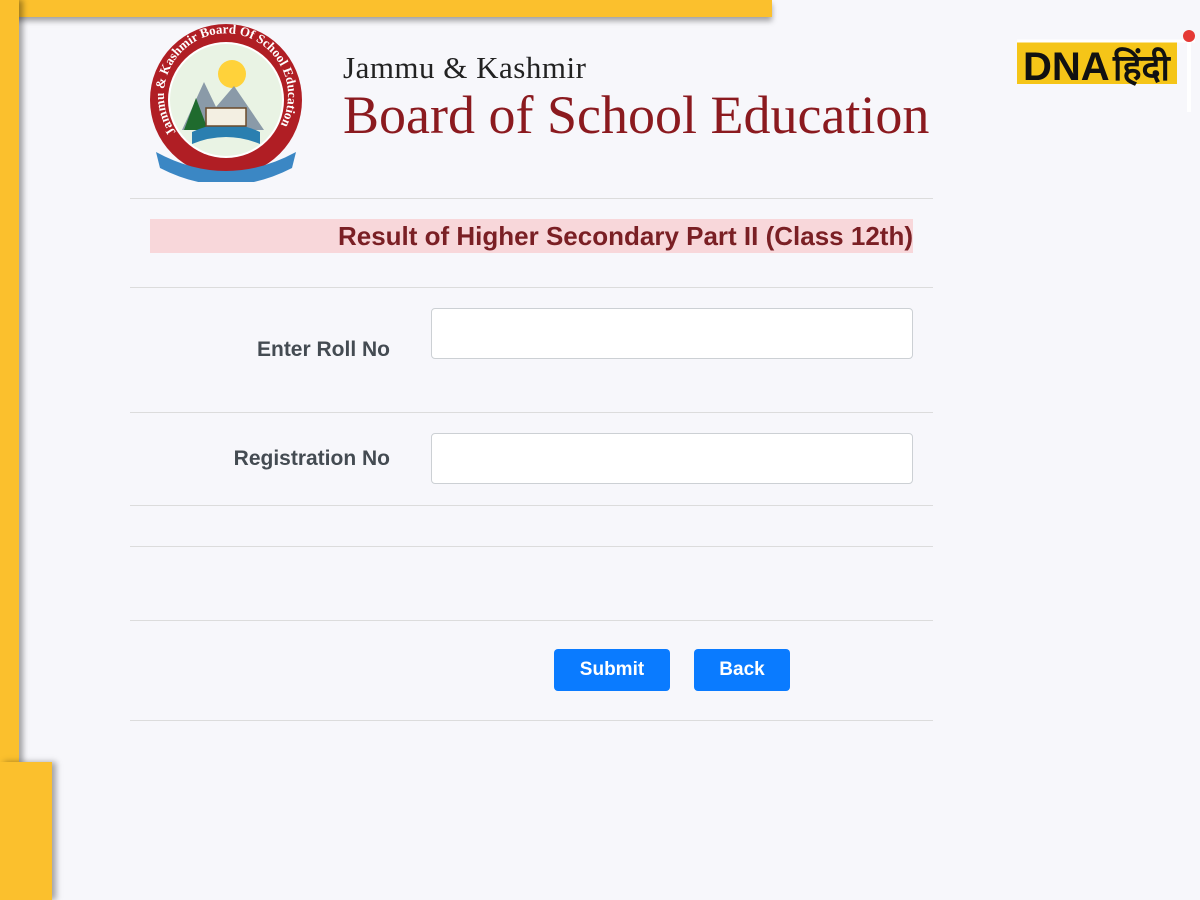  Describe the element at coordinates (386, 8) in the screenshot. I see `decorative-frame-top` at that location.